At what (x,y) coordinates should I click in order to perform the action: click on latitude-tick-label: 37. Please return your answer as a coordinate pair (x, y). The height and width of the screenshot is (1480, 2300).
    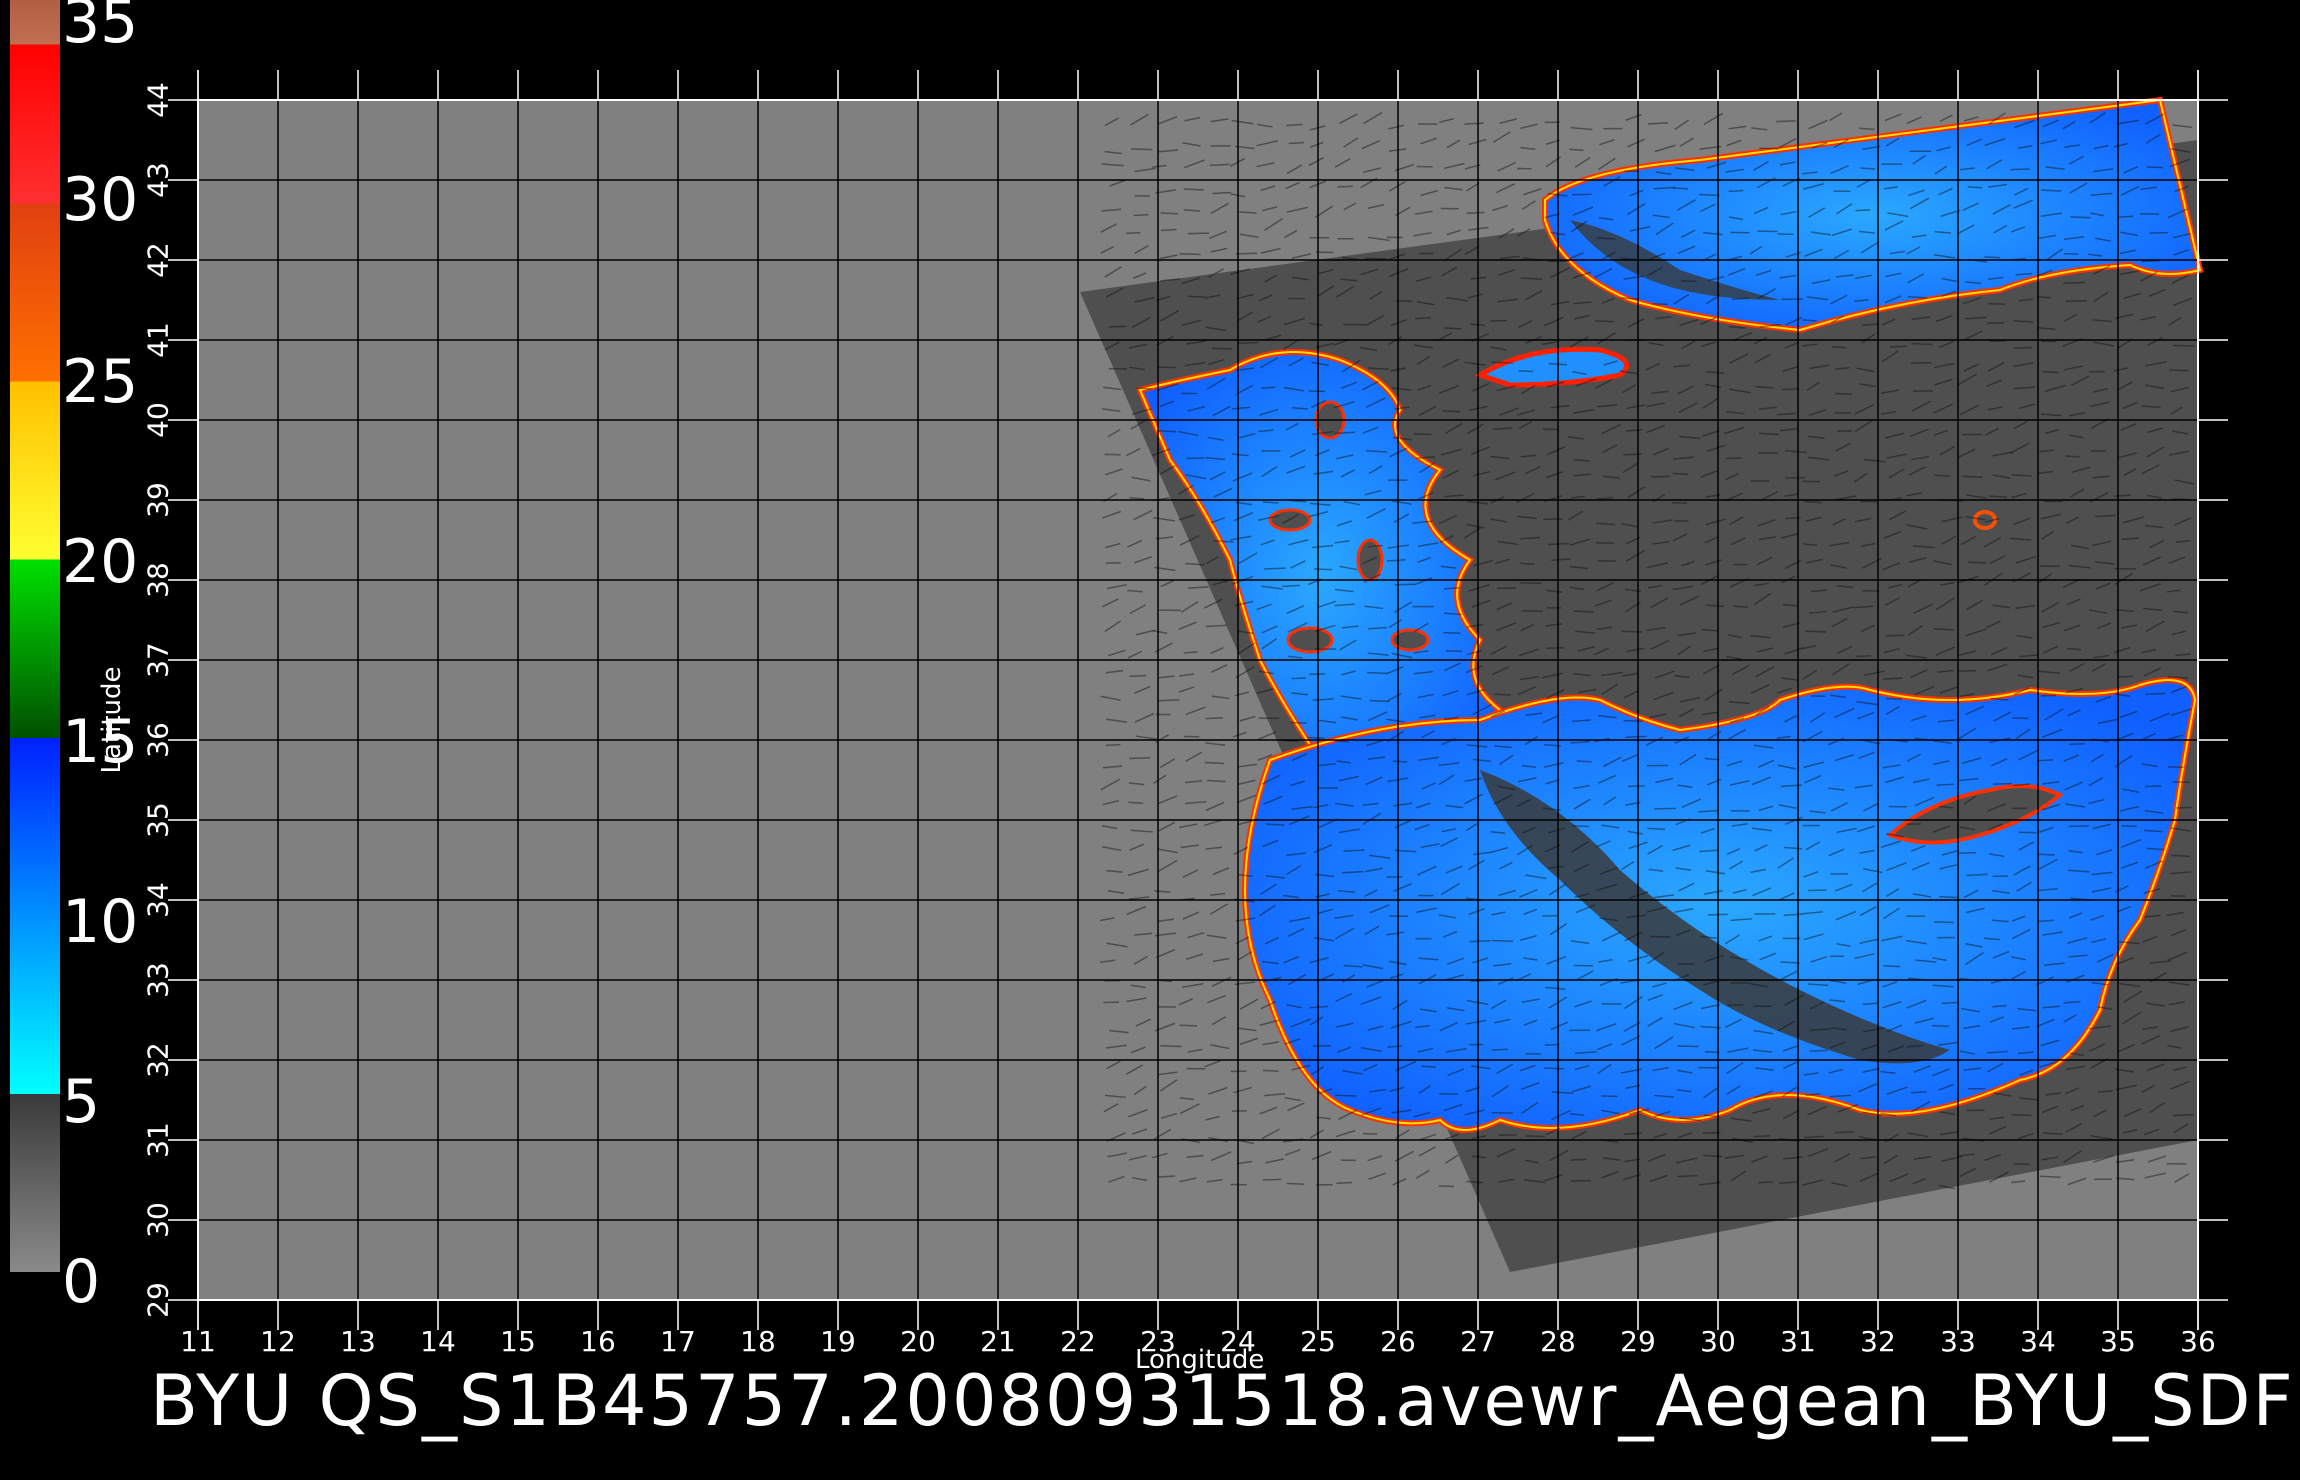
    Looking at the image, I should click on (158, 660).